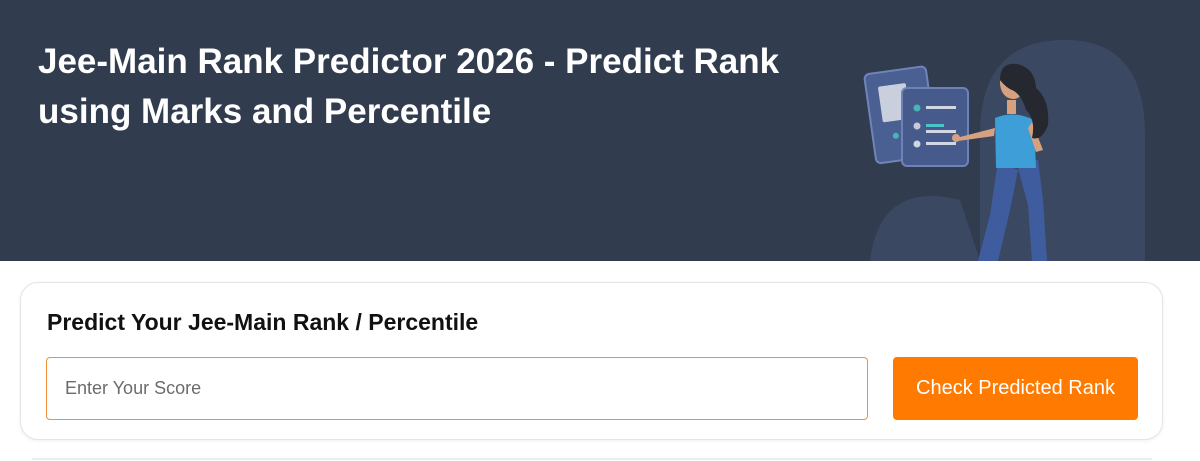  What do you see at coordinates (457, 388) in the screenshot?
I see `score-input` at bounding box center [457, 388].